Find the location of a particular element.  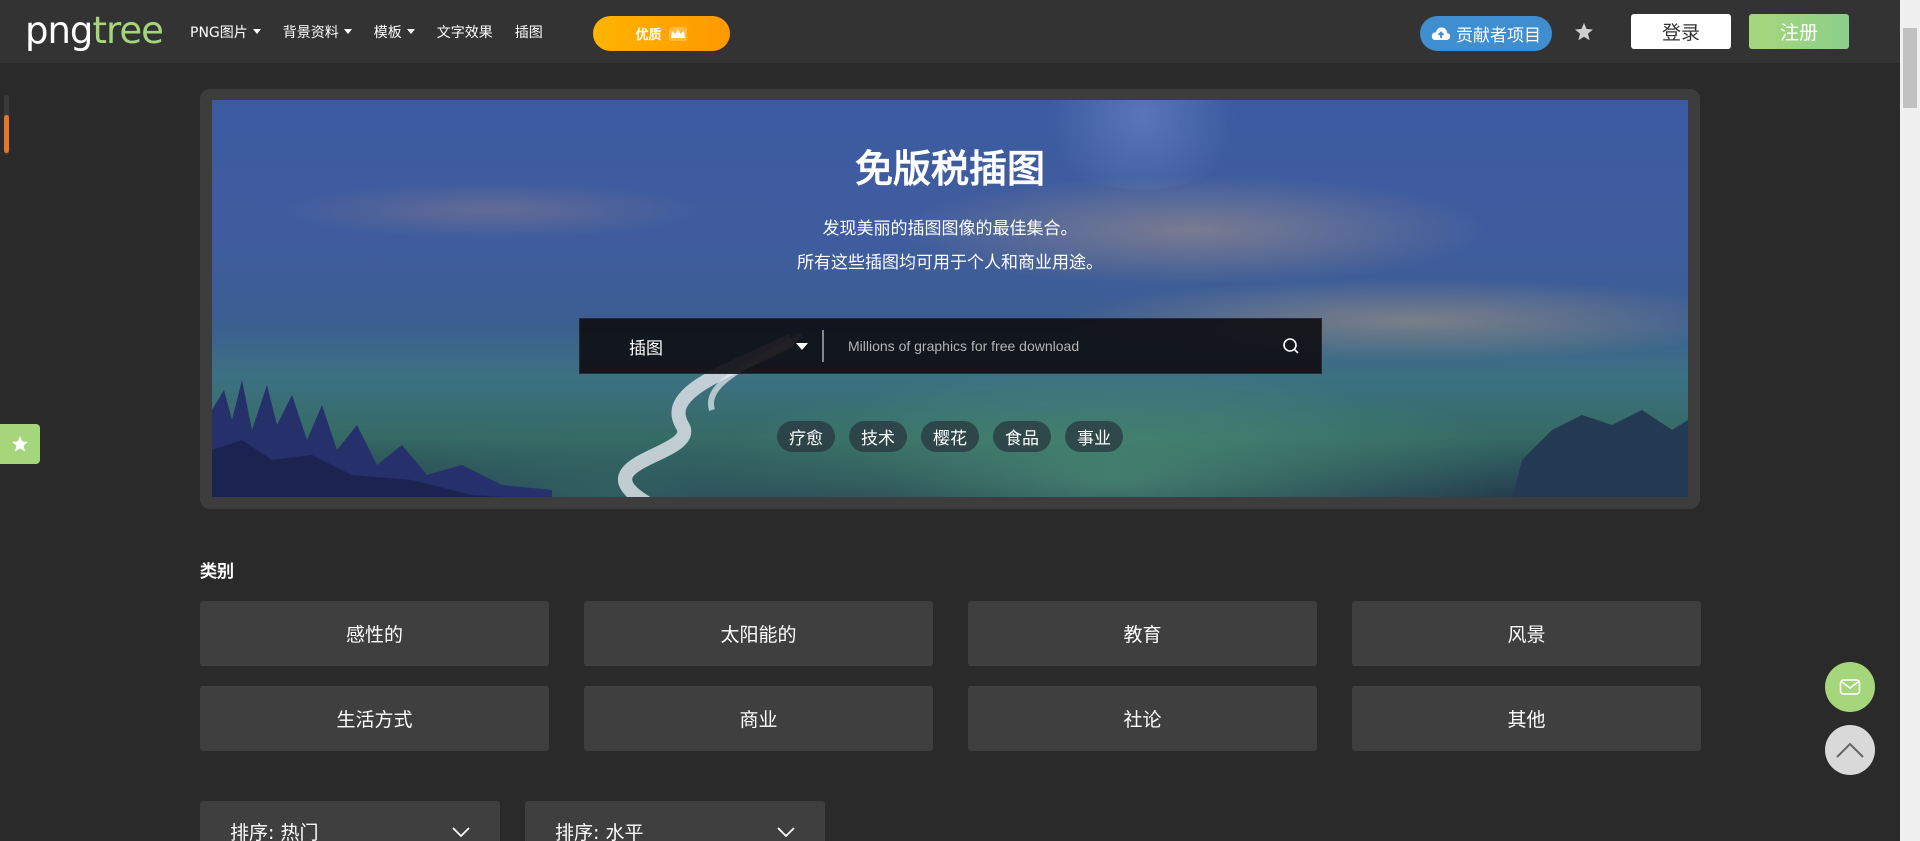

search-category-label: 插图 is located at coordinates (646, 348).